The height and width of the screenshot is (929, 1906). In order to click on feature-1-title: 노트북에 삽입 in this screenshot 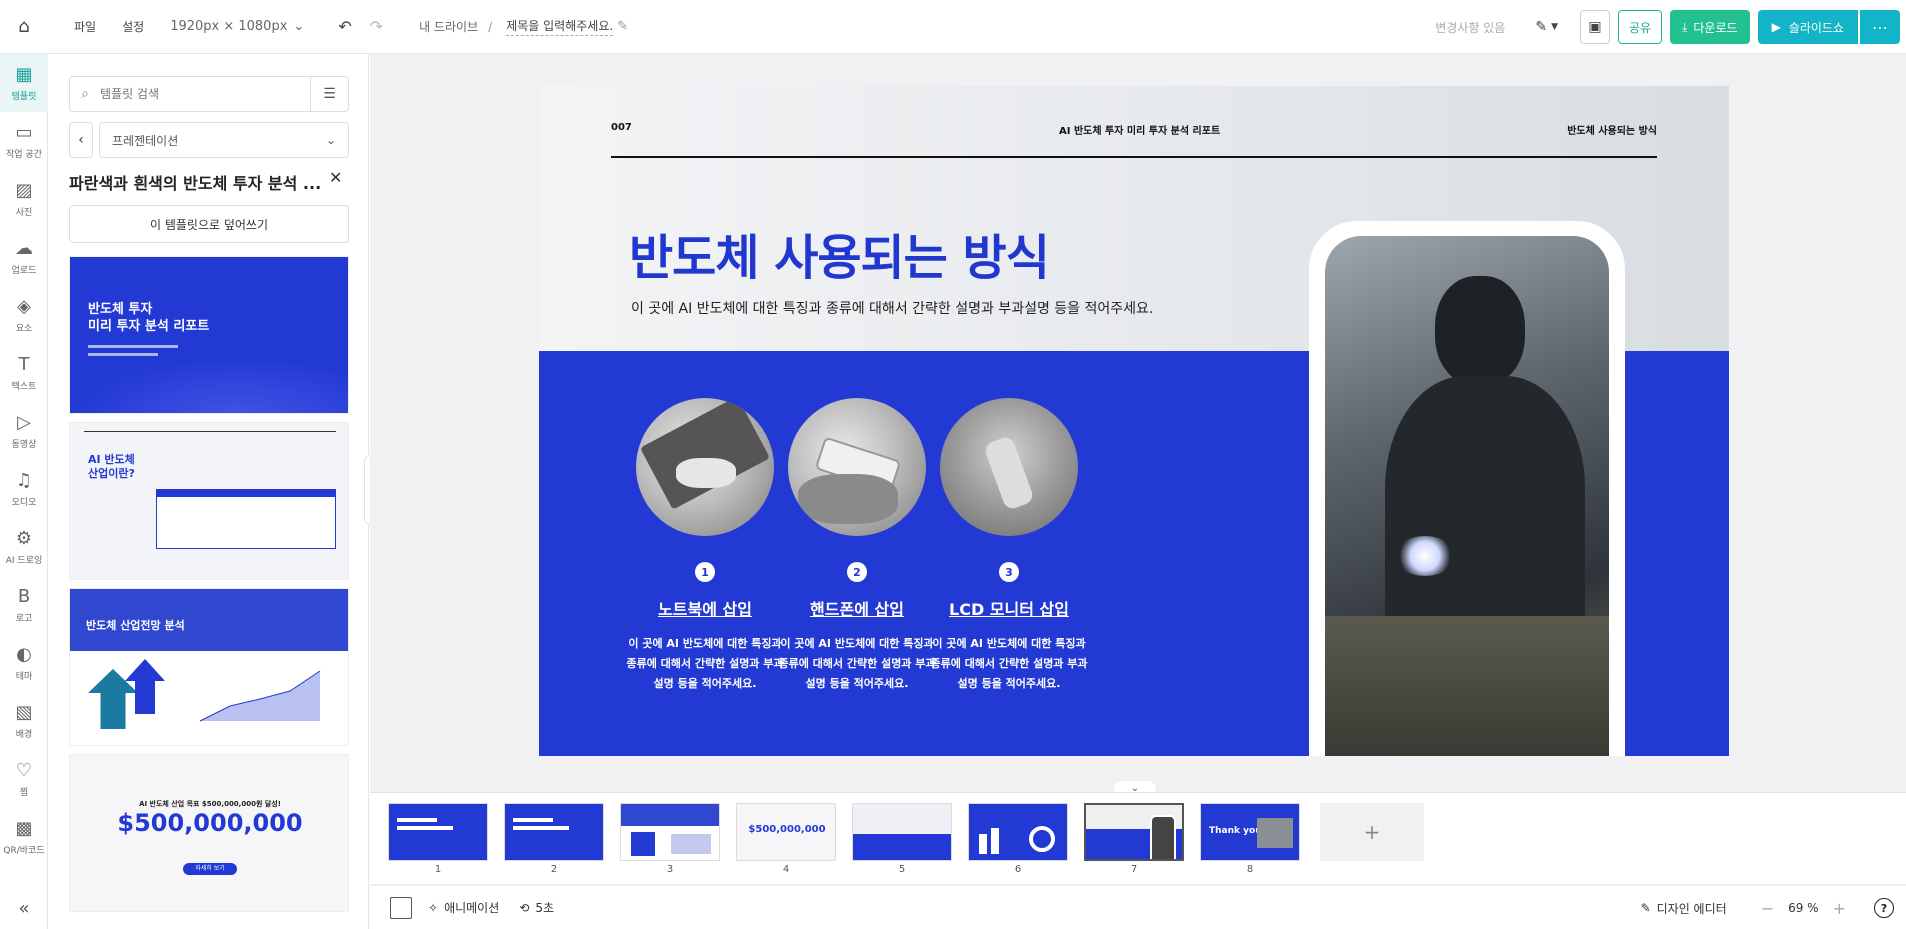, I will do `click(705, 608)`.